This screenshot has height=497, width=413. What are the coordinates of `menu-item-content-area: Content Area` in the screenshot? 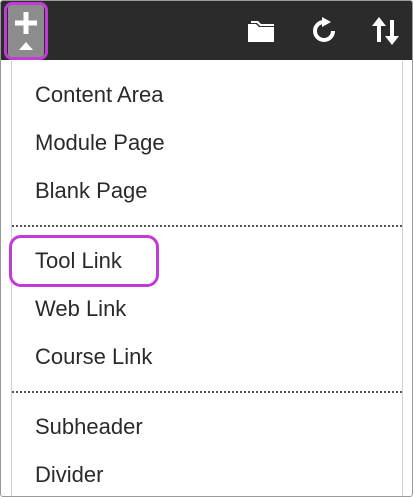 It's located at (99, 95).